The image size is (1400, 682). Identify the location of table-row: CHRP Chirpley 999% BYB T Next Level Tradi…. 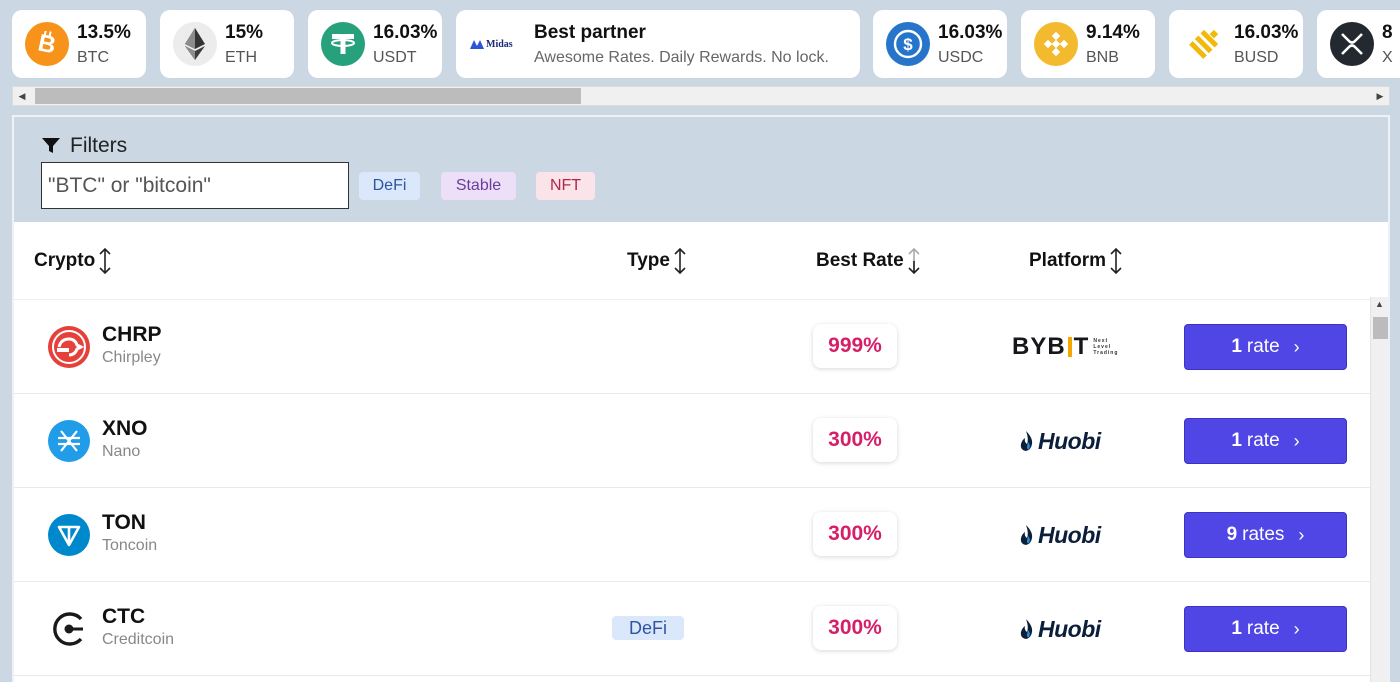
(692, 347).